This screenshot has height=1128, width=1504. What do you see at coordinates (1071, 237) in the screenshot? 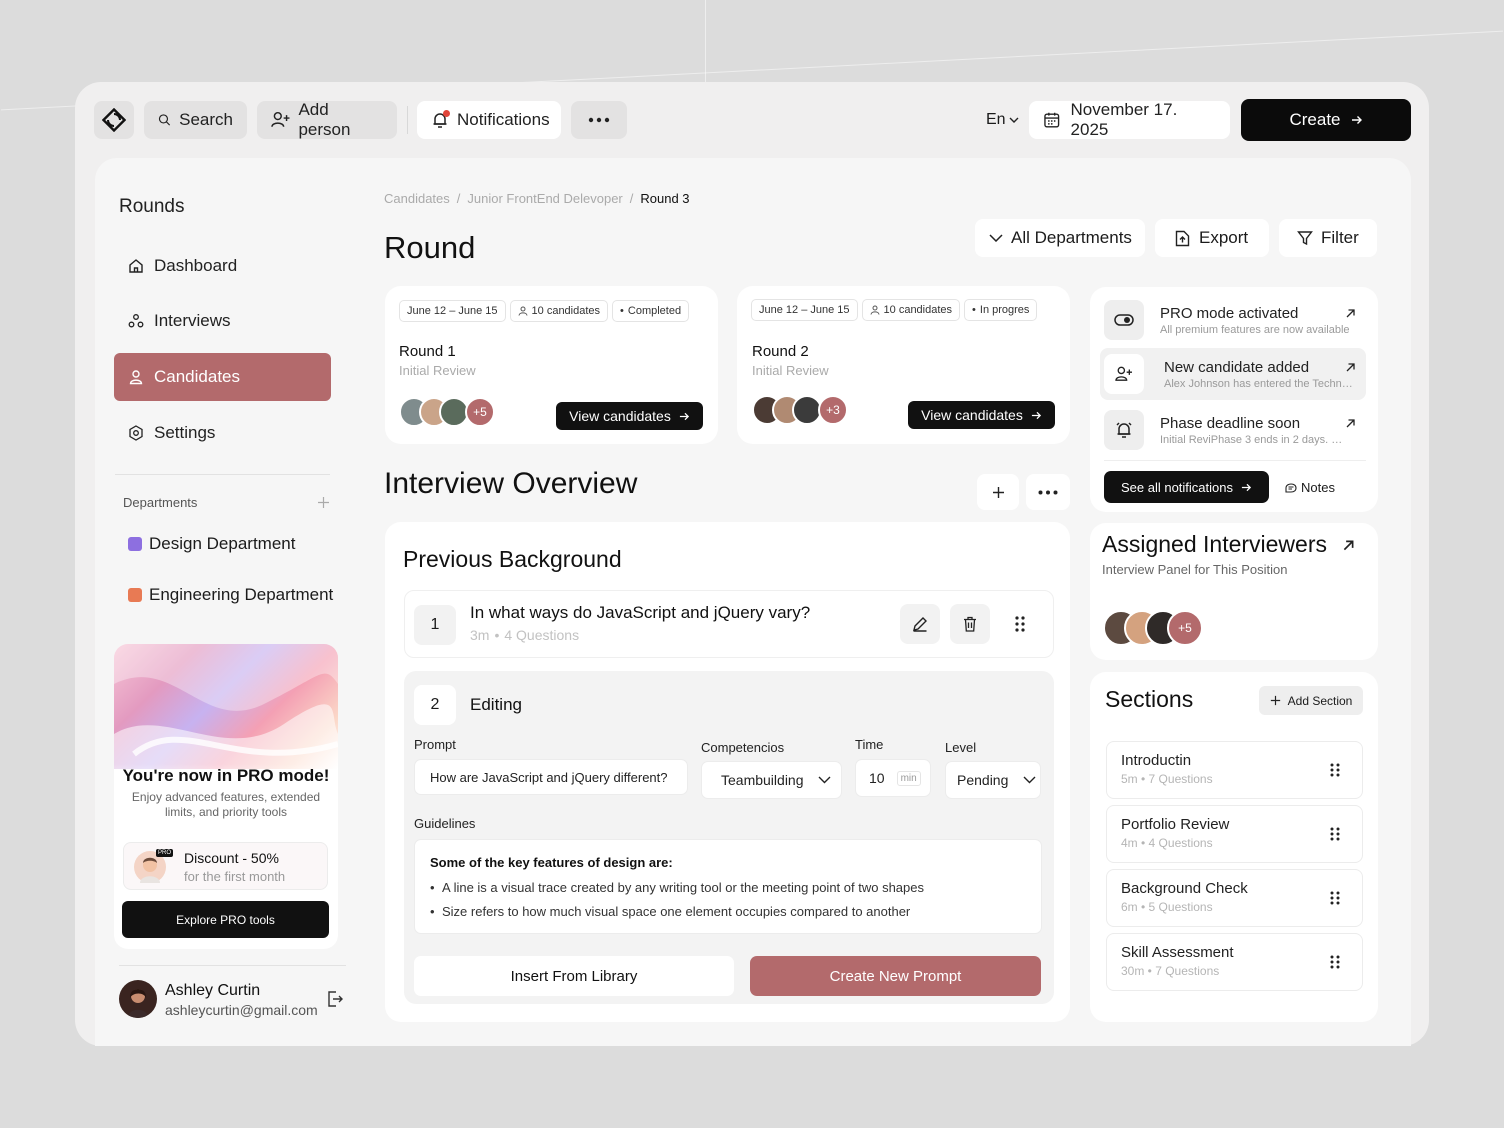
I see `departments-dropdown-label: All Departments` at bounding box center [1071, 237].